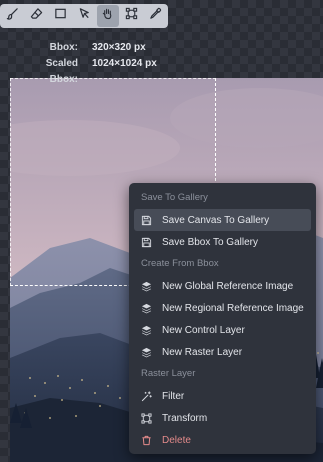 The image size is (323, 462). I want to click on tool-transform-bbox, so click(132, 16).